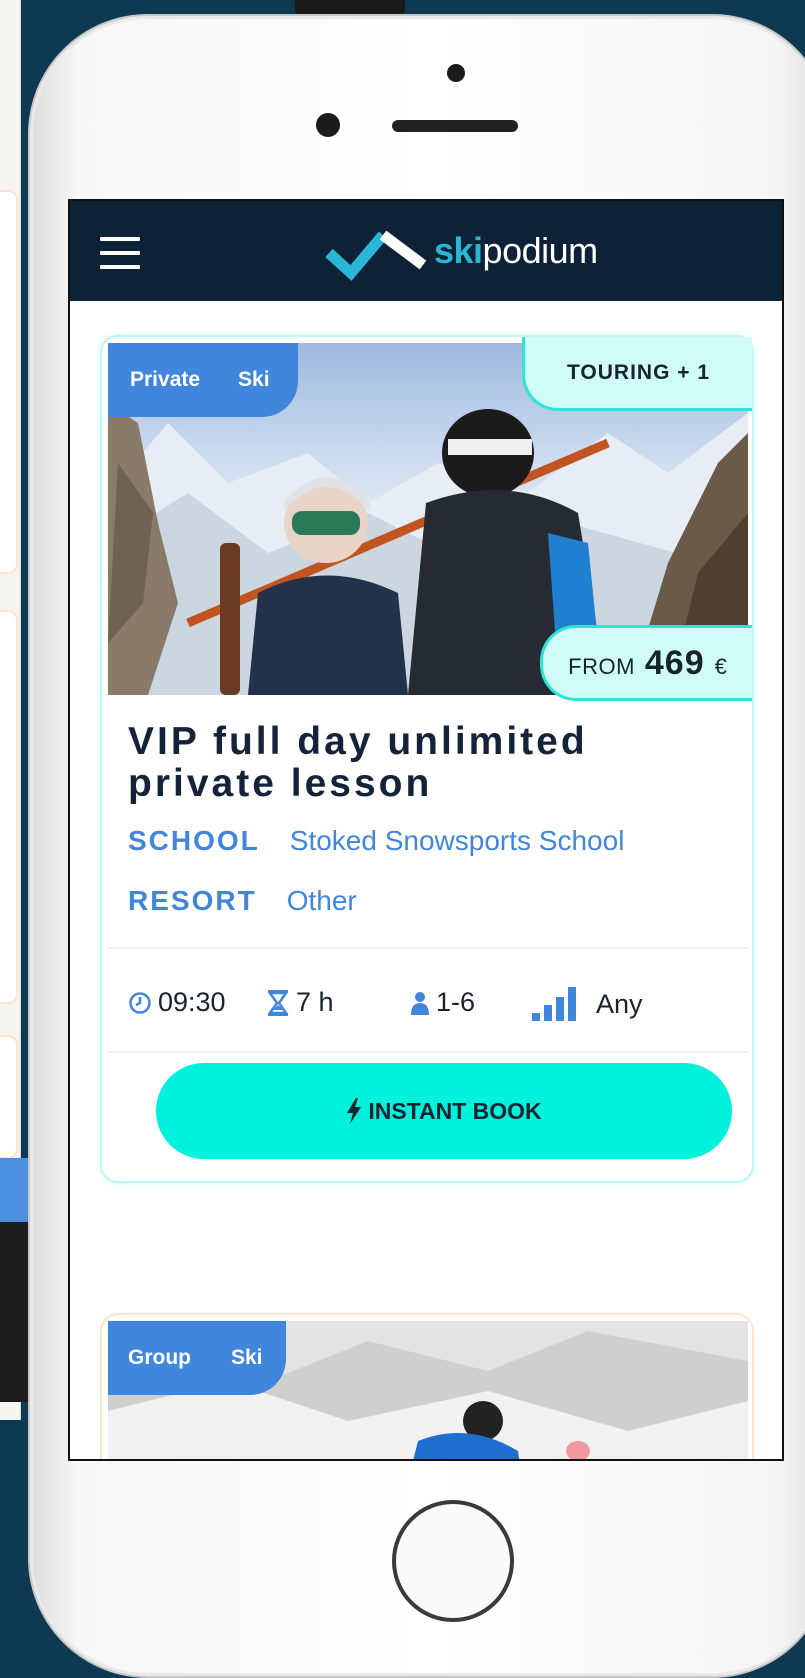 The height and width of the screenshot is (1678, 805). I want to click on school-row: SCHOOL Stoked Snowsports School, so click(376, 841).